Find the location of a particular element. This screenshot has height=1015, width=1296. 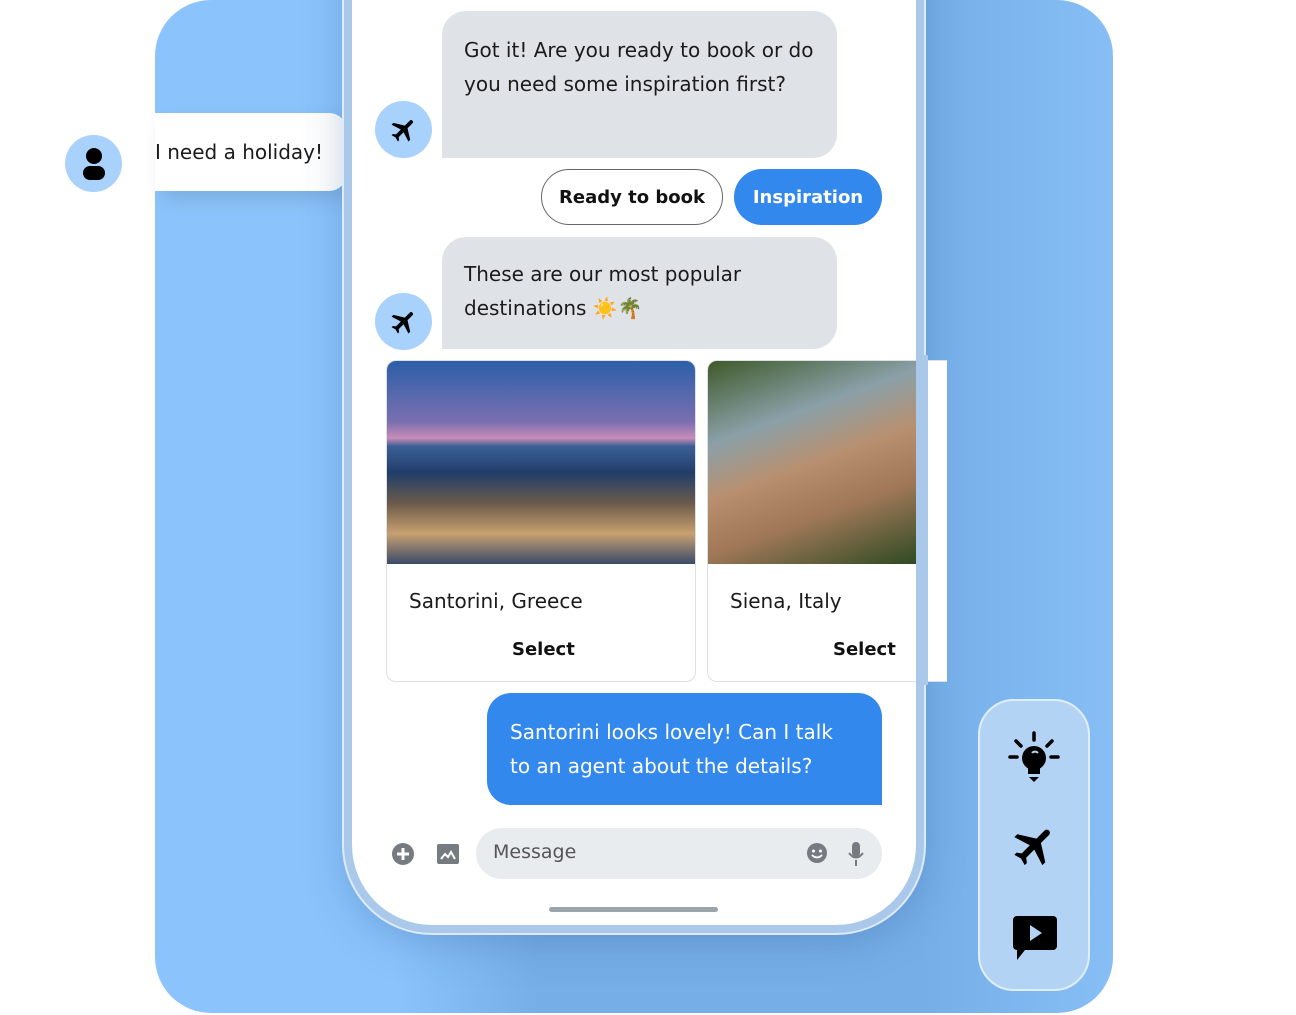

destination-card-siena: Siena, Italy Select is located at coordinates (827, 521).